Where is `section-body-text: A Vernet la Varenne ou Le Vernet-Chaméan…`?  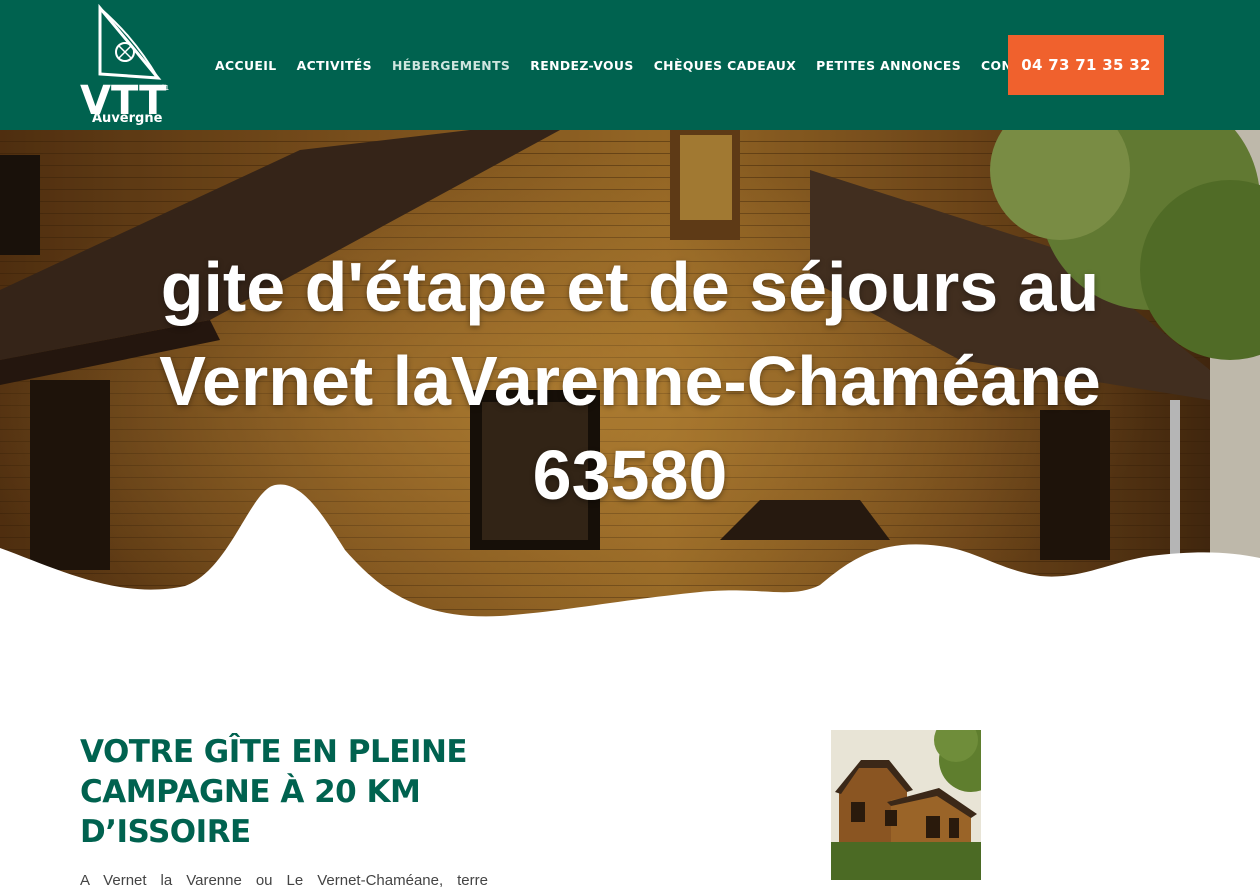
section-body-text: A Vernet la Varenne ou Le Vernet-Chaméan… is located at coordinates (284, 880).